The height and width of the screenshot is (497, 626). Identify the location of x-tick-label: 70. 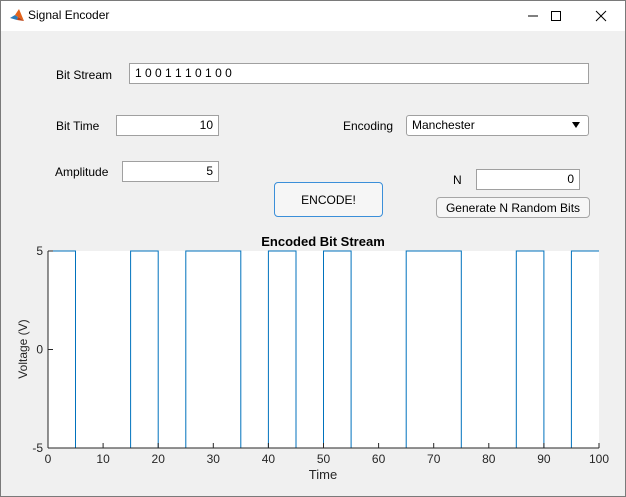
(434, 459).